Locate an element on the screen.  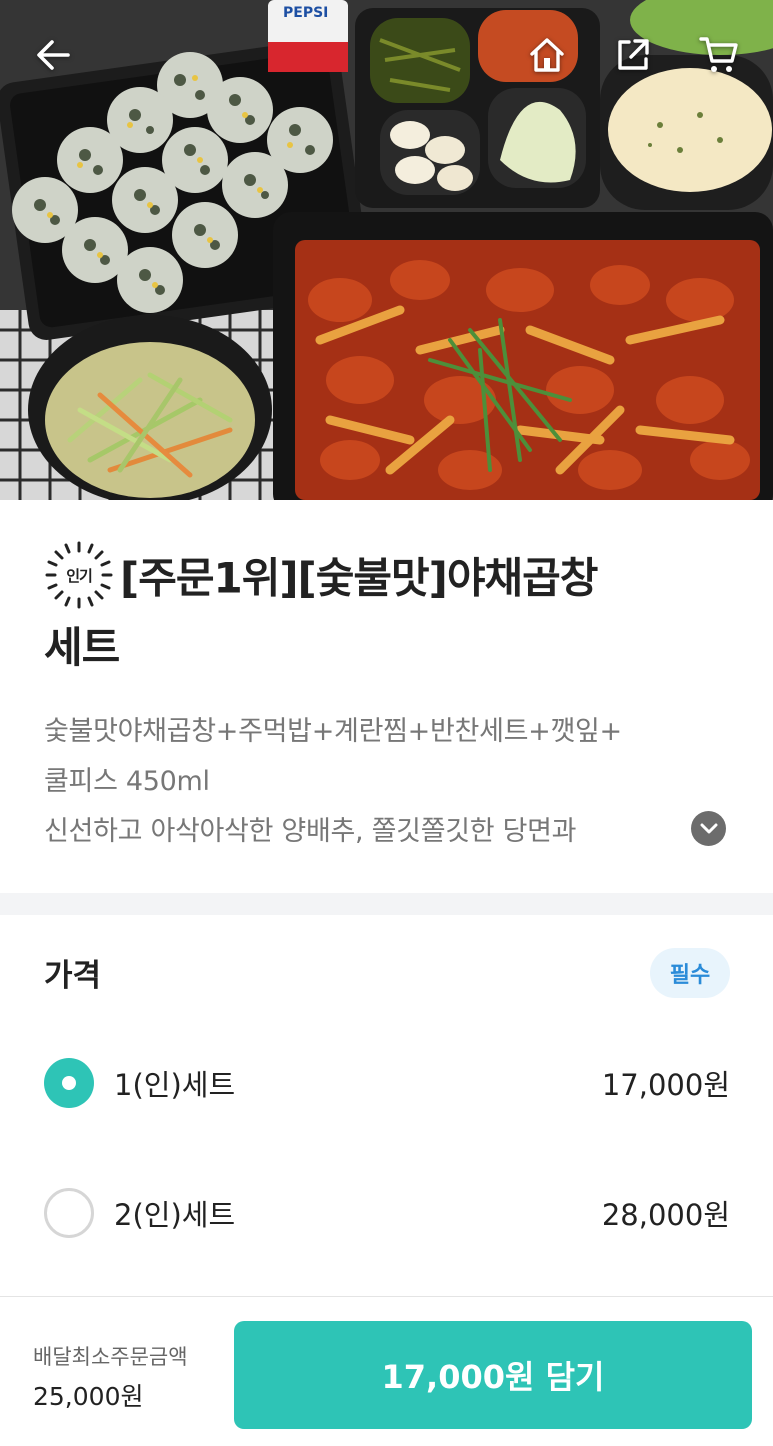
description-line-1: 숯불맛야채곱창+주먹밥+계란찜+반찬세트+깻잎+ is located at coordinates (333, 731).